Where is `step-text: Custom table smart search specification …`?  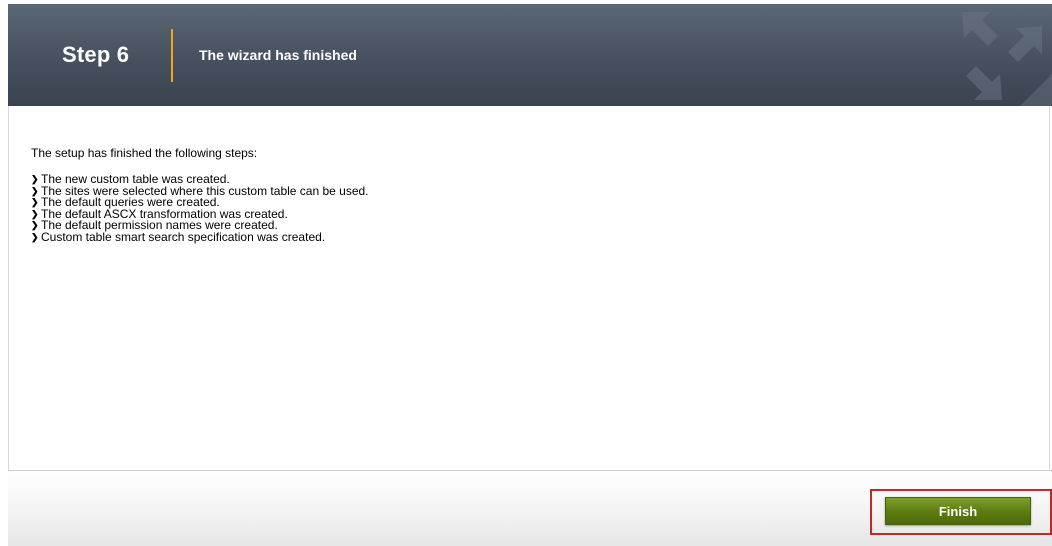 step-text: Custom table smart search specification … is located at coordinates (183, 236).